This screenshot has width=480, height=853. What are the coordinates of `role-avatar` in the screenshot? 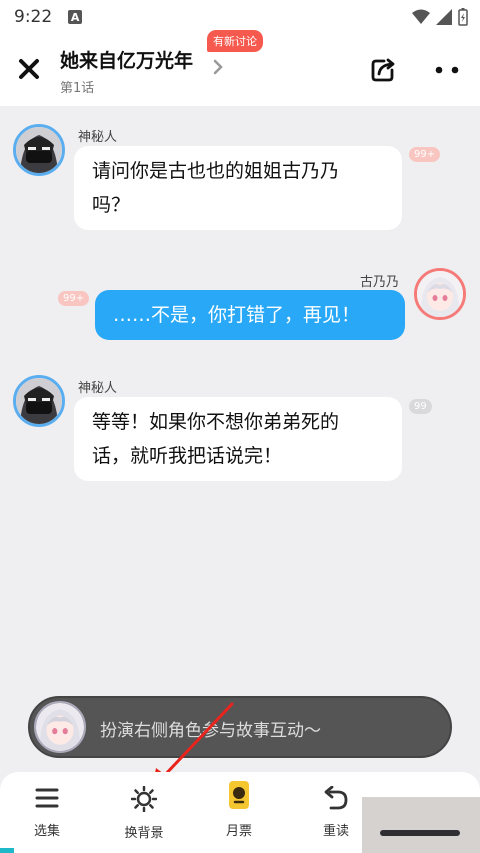 It's located at (60, 727).